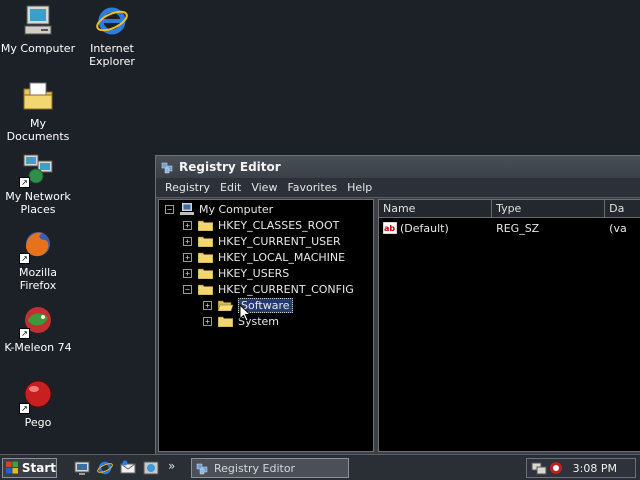 Image resolution: width=640 pixels, height=480 pixels. I want to click on desktop-icon-mozilla-firefox: ↗ Mozilla Firefox, so click(38, 260).